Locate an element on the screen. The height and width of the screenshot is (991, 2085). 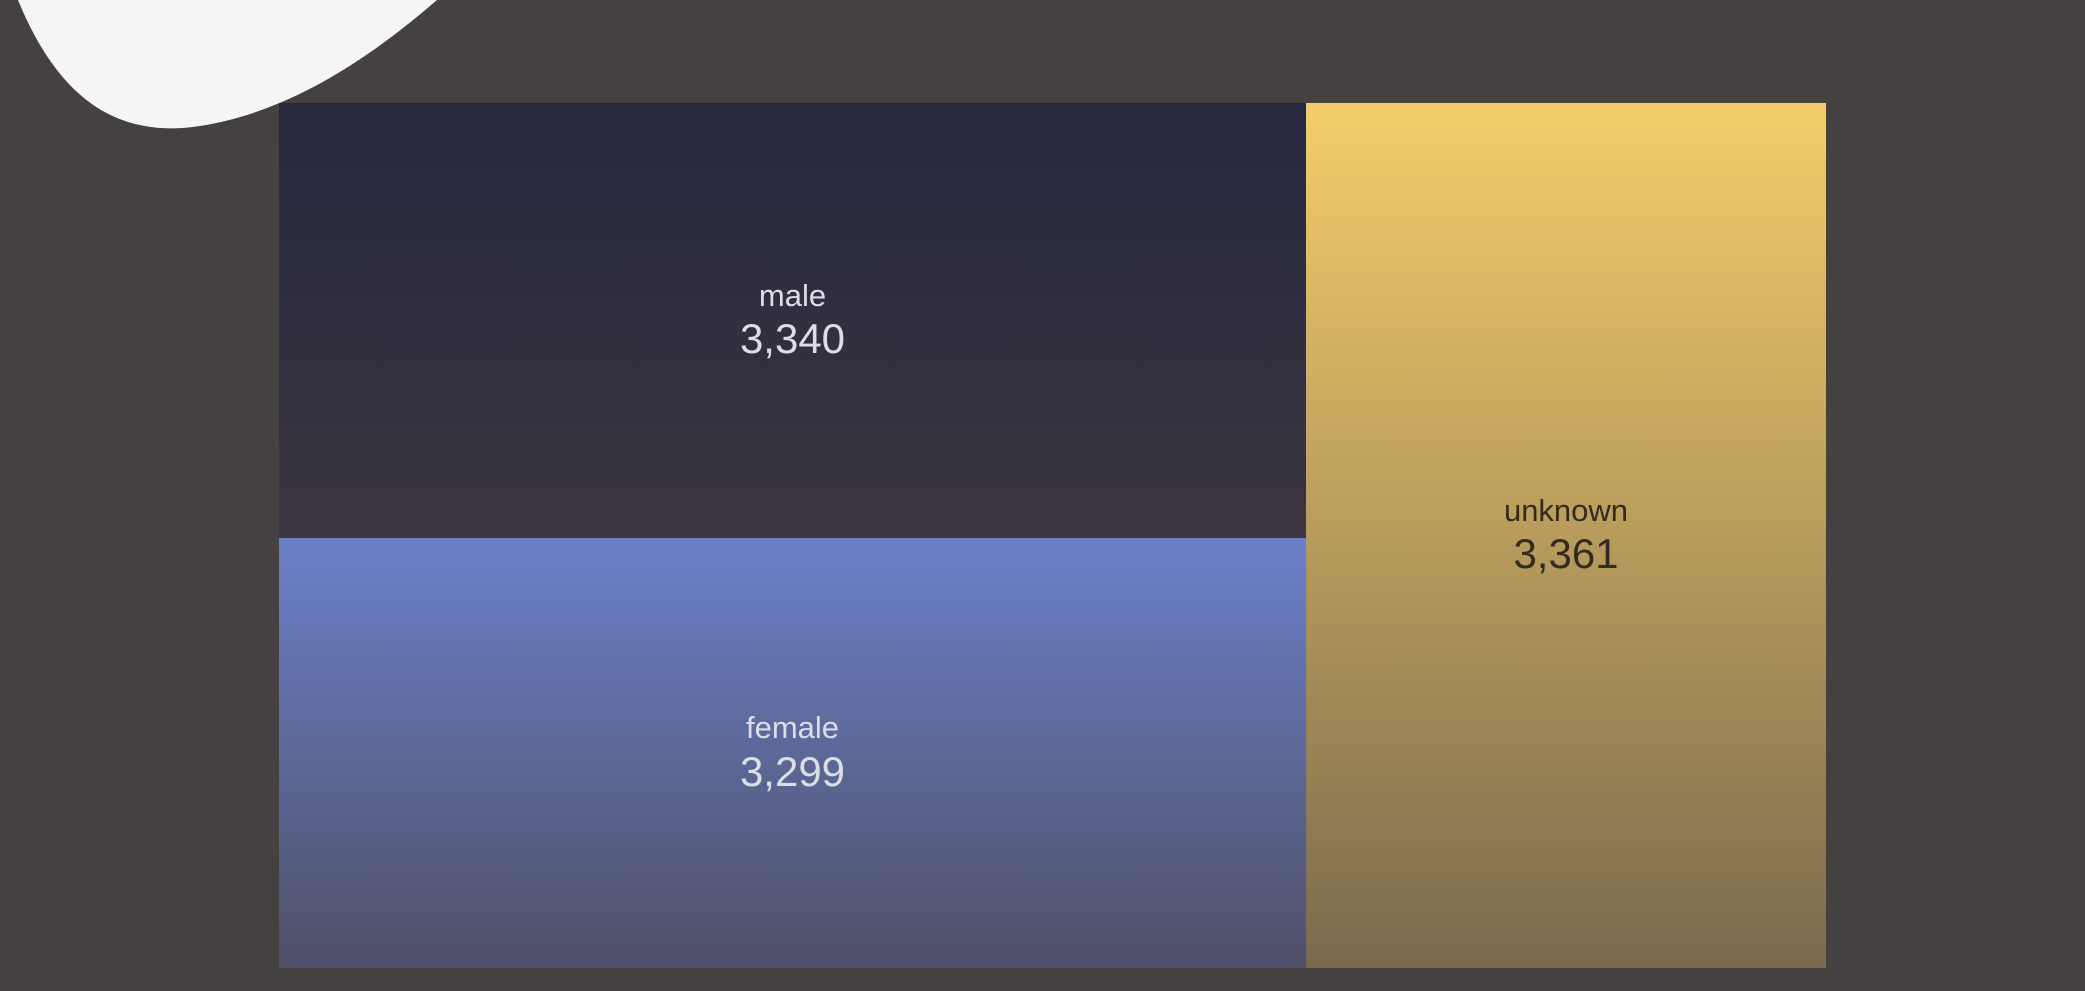
tile-label-female: female 3,299 is located at coordinates (792, 753).